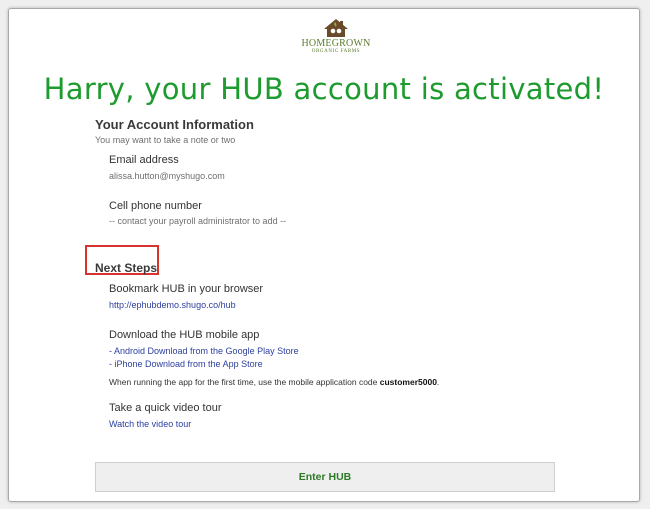 The image size is (650, 509). I want to click on phone-label: Cell phone number, so click(155, 206).